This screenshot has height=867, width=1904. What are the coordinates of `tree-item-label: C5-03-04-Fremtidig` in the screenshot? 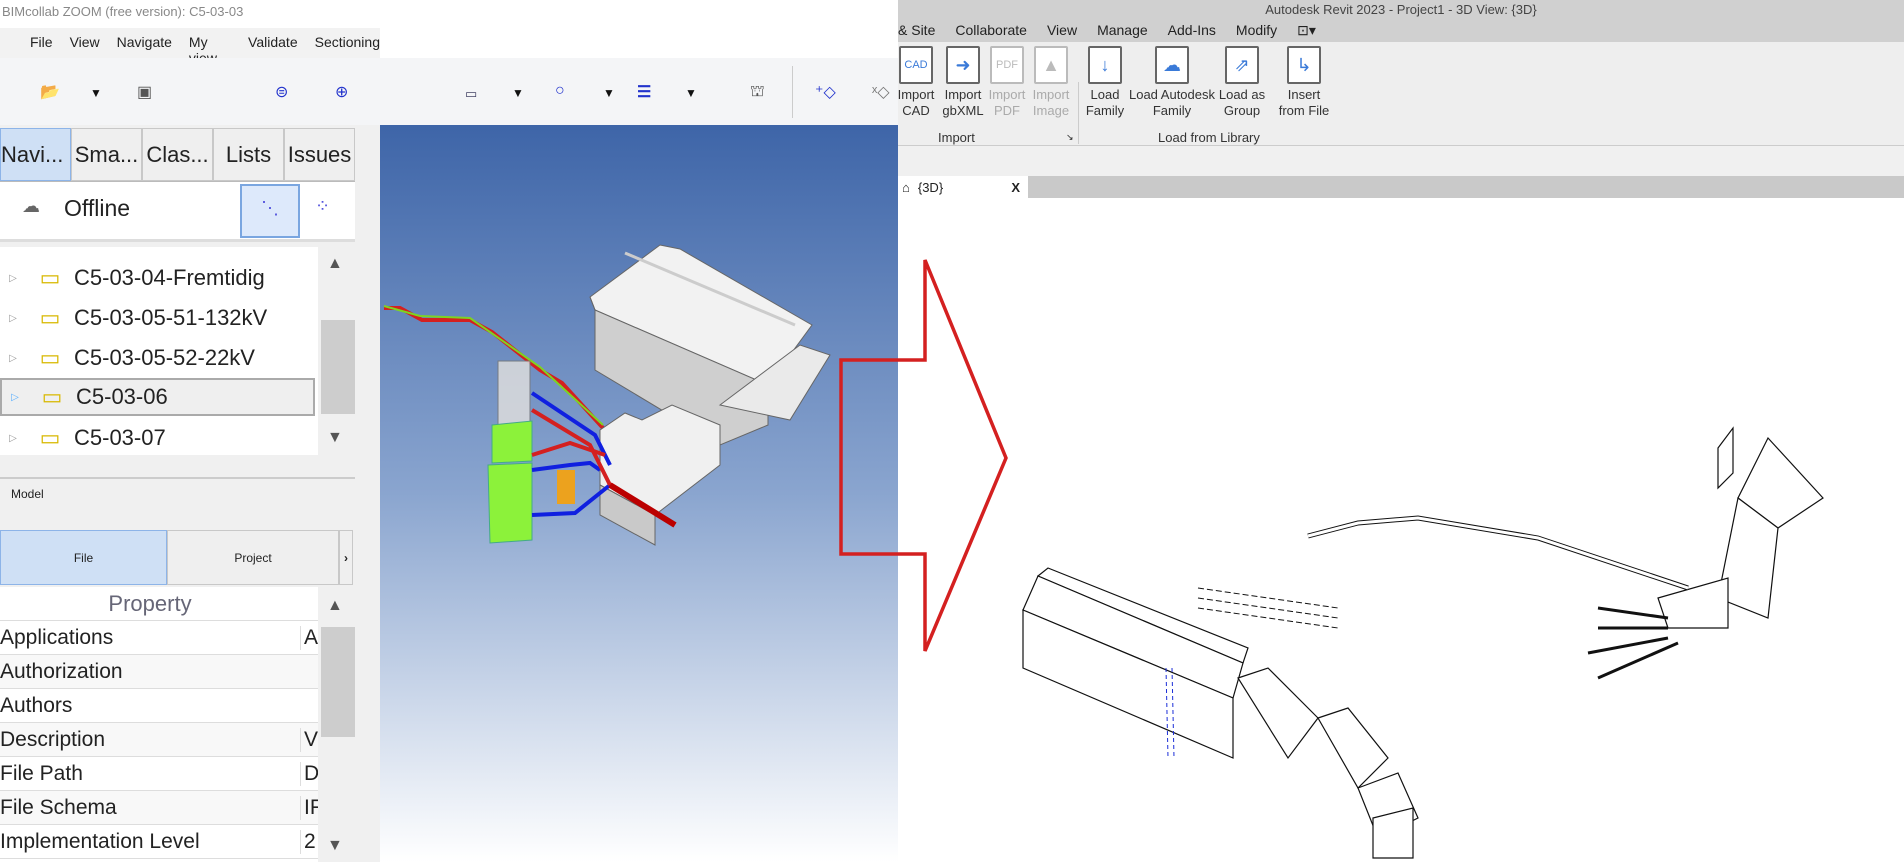 It's located at (169, 277).